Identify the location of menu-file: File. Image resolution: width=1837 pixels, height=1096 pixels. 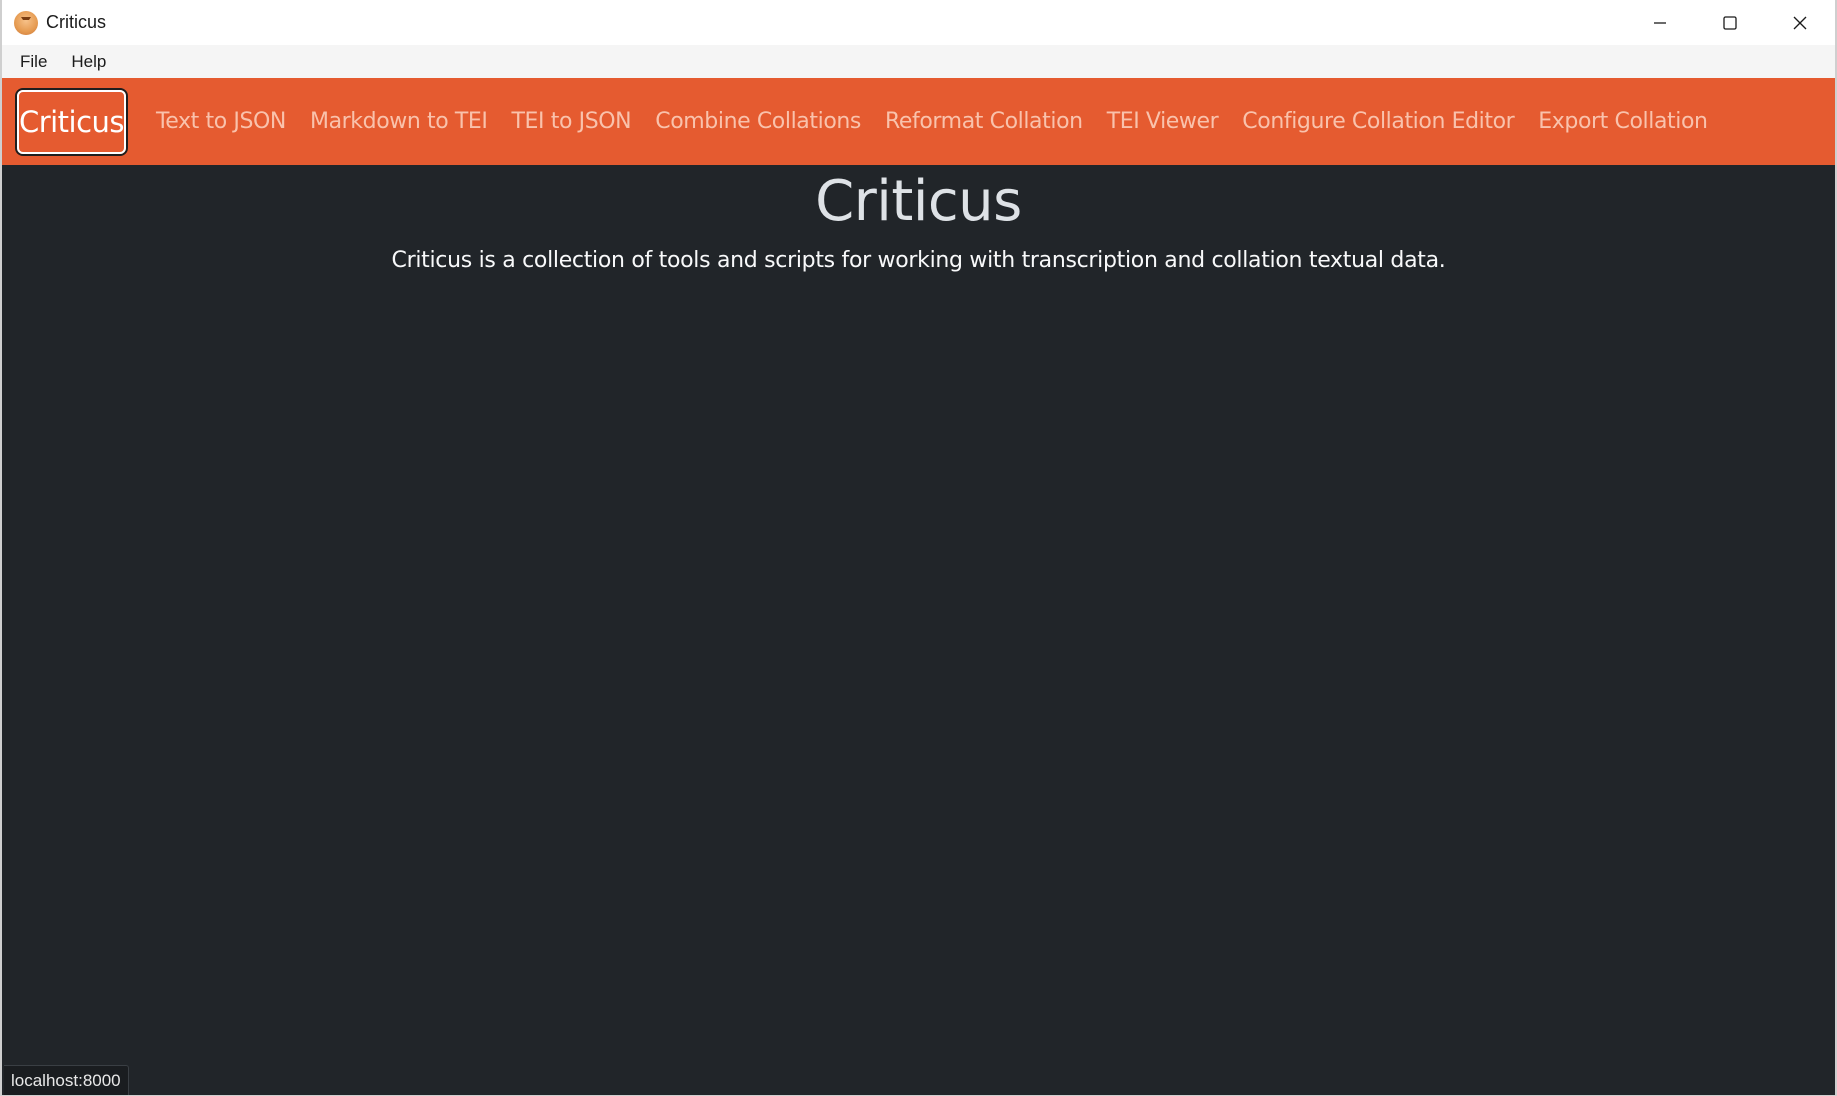
(33, 62).